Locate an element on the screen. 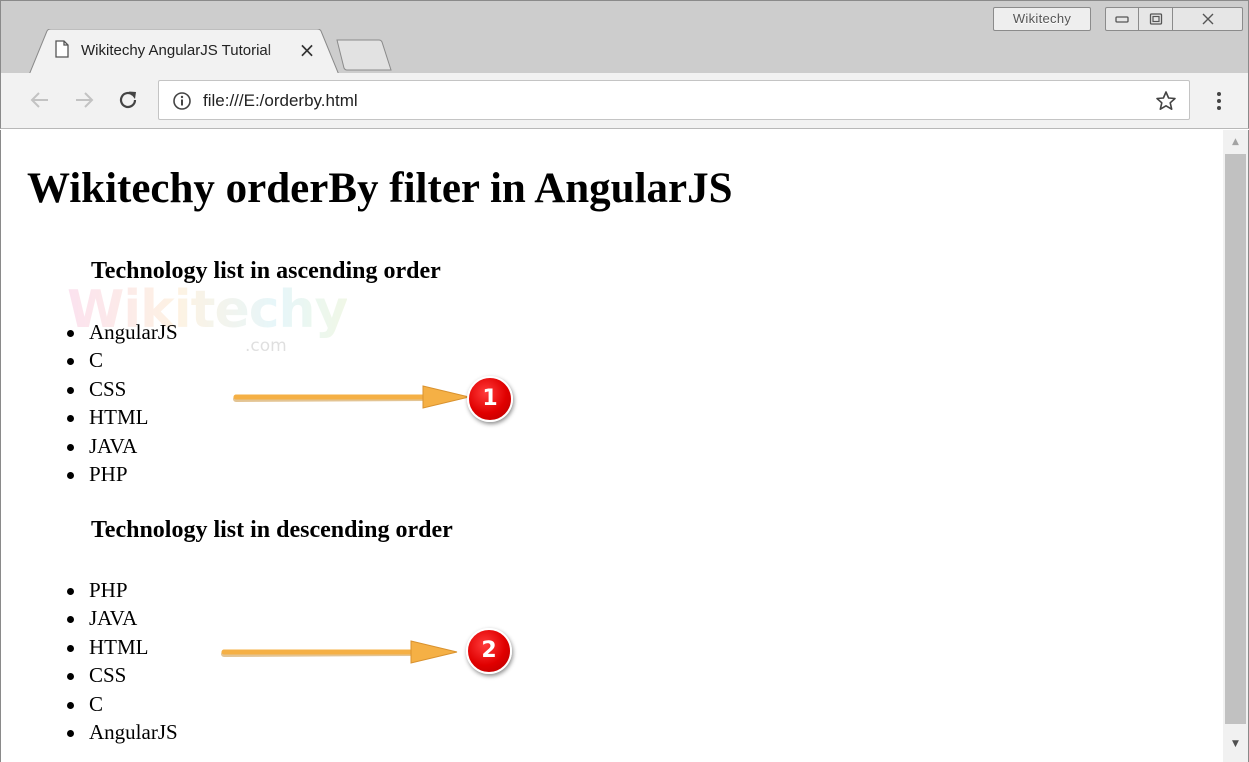 This screenshot has height=762, width=1249. vertical-scrollbar: ▲ ▼ is located at coordinates (1235, 446).